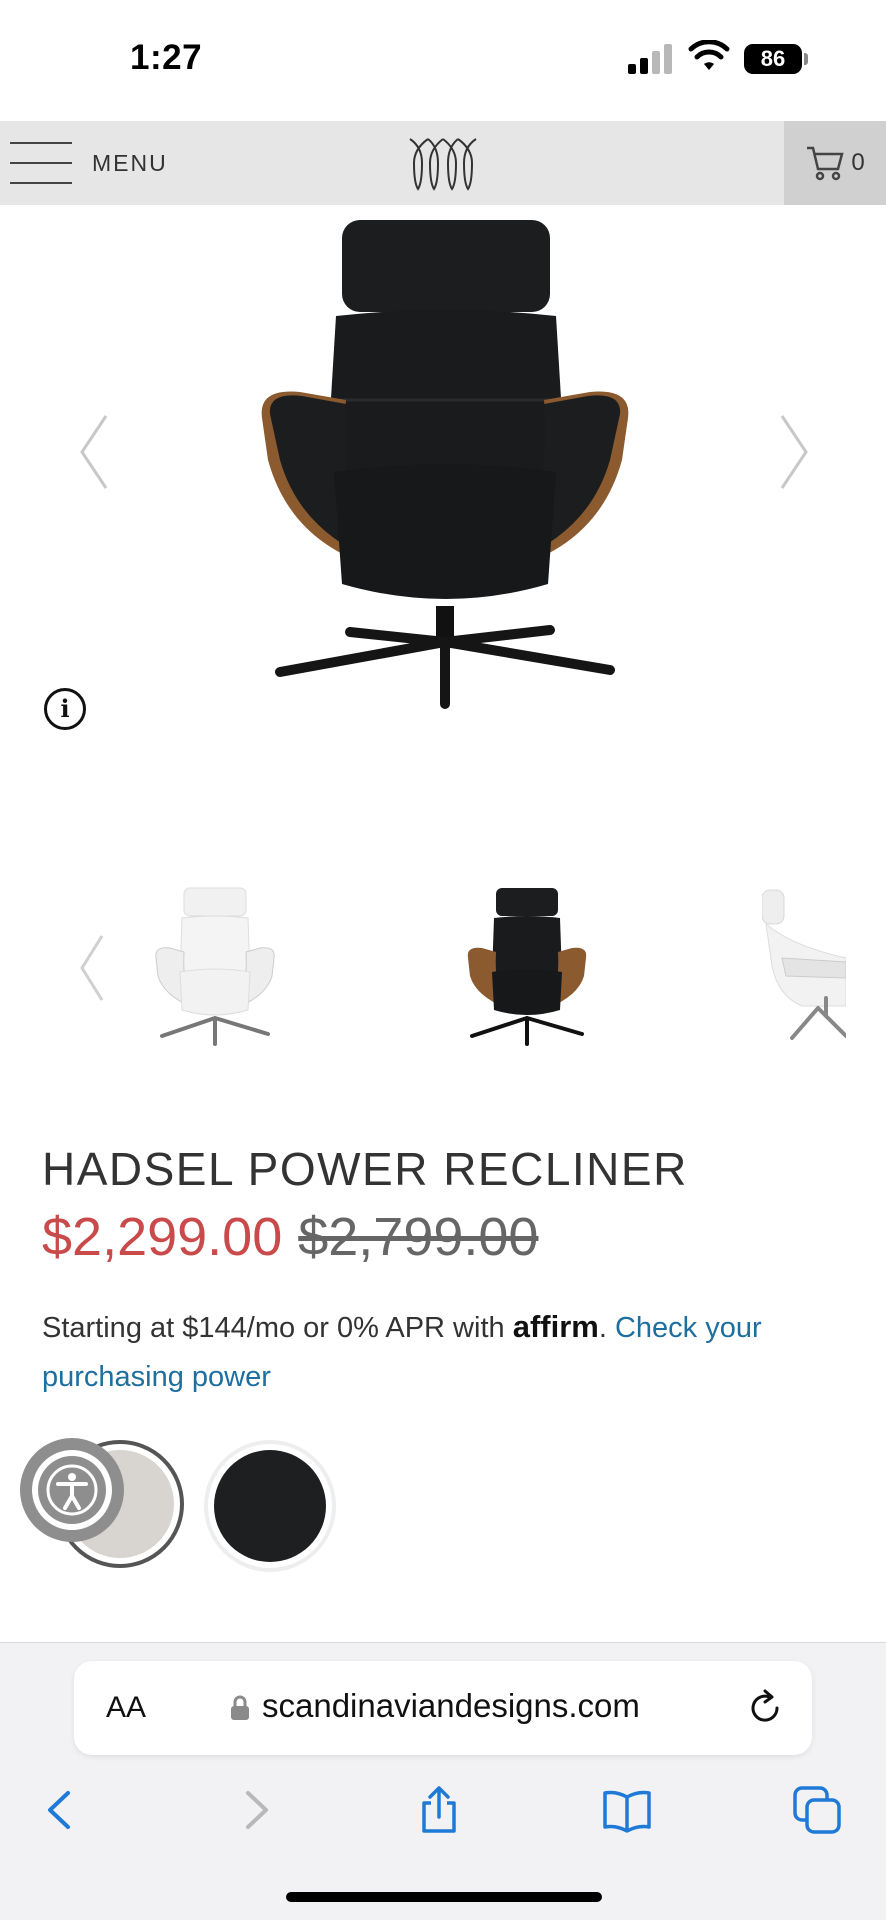 The height and width of the screenshot is (1920, 886). What do you see at coordinates (627, 1810) in the screenshot?
I see `bookmarks-icon` at bounding box center [627, 1810].